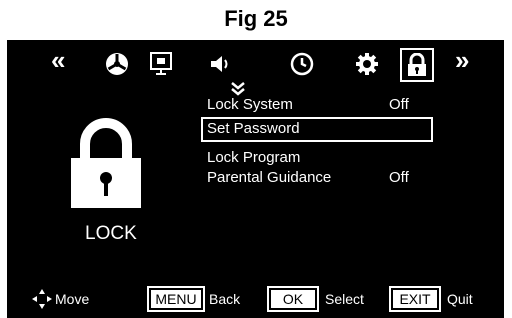  What do you see at coordinates (367, 64) in the screenshot?
I see `setup-icon` at bounding box center [367, 64].